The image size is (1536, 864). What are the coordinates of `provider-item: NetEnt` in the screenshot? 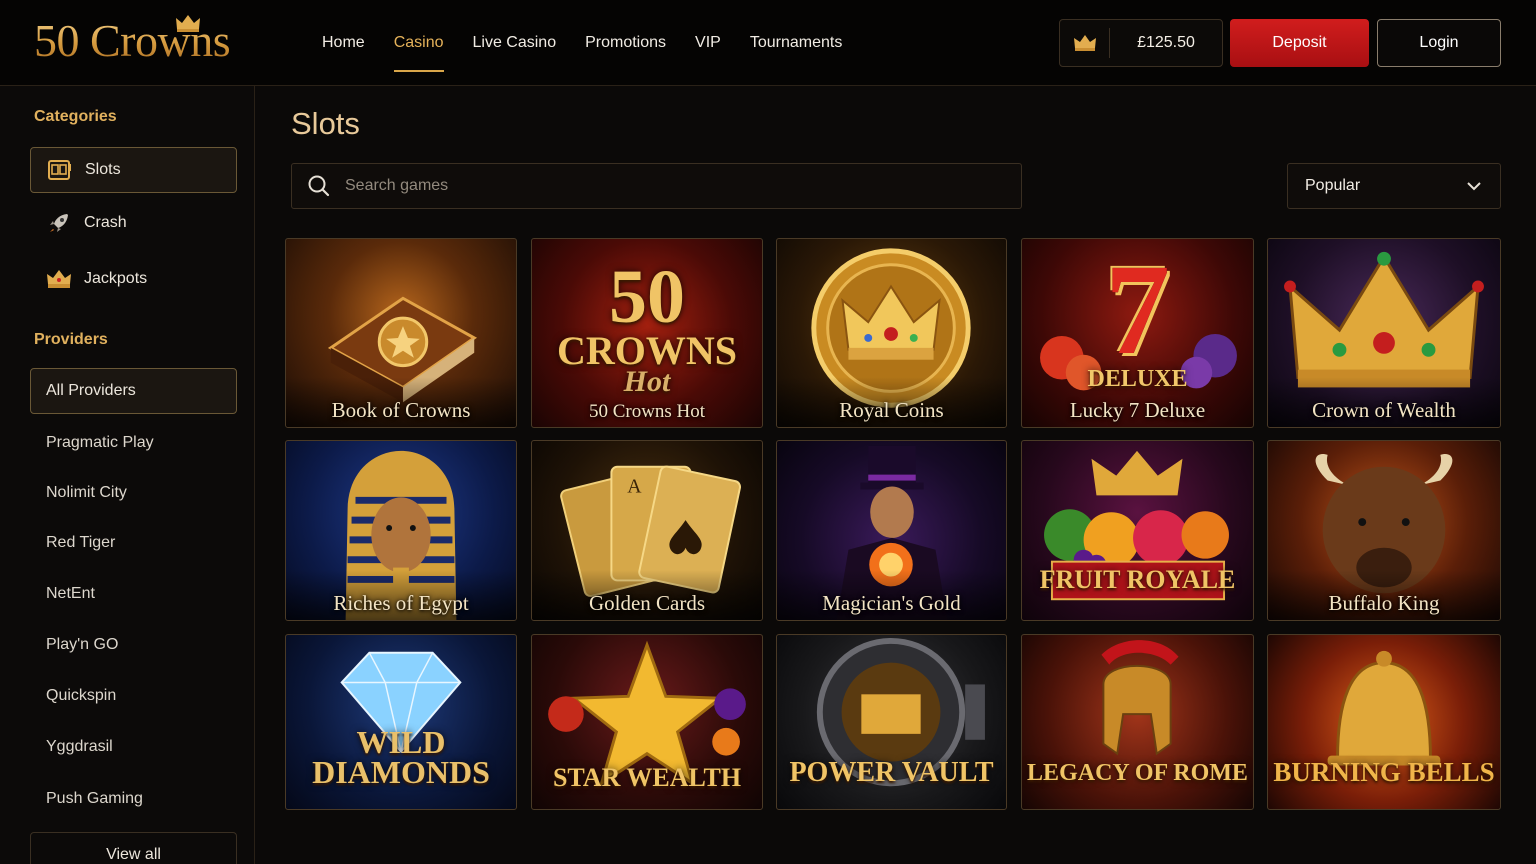 It's located at (70, 594).